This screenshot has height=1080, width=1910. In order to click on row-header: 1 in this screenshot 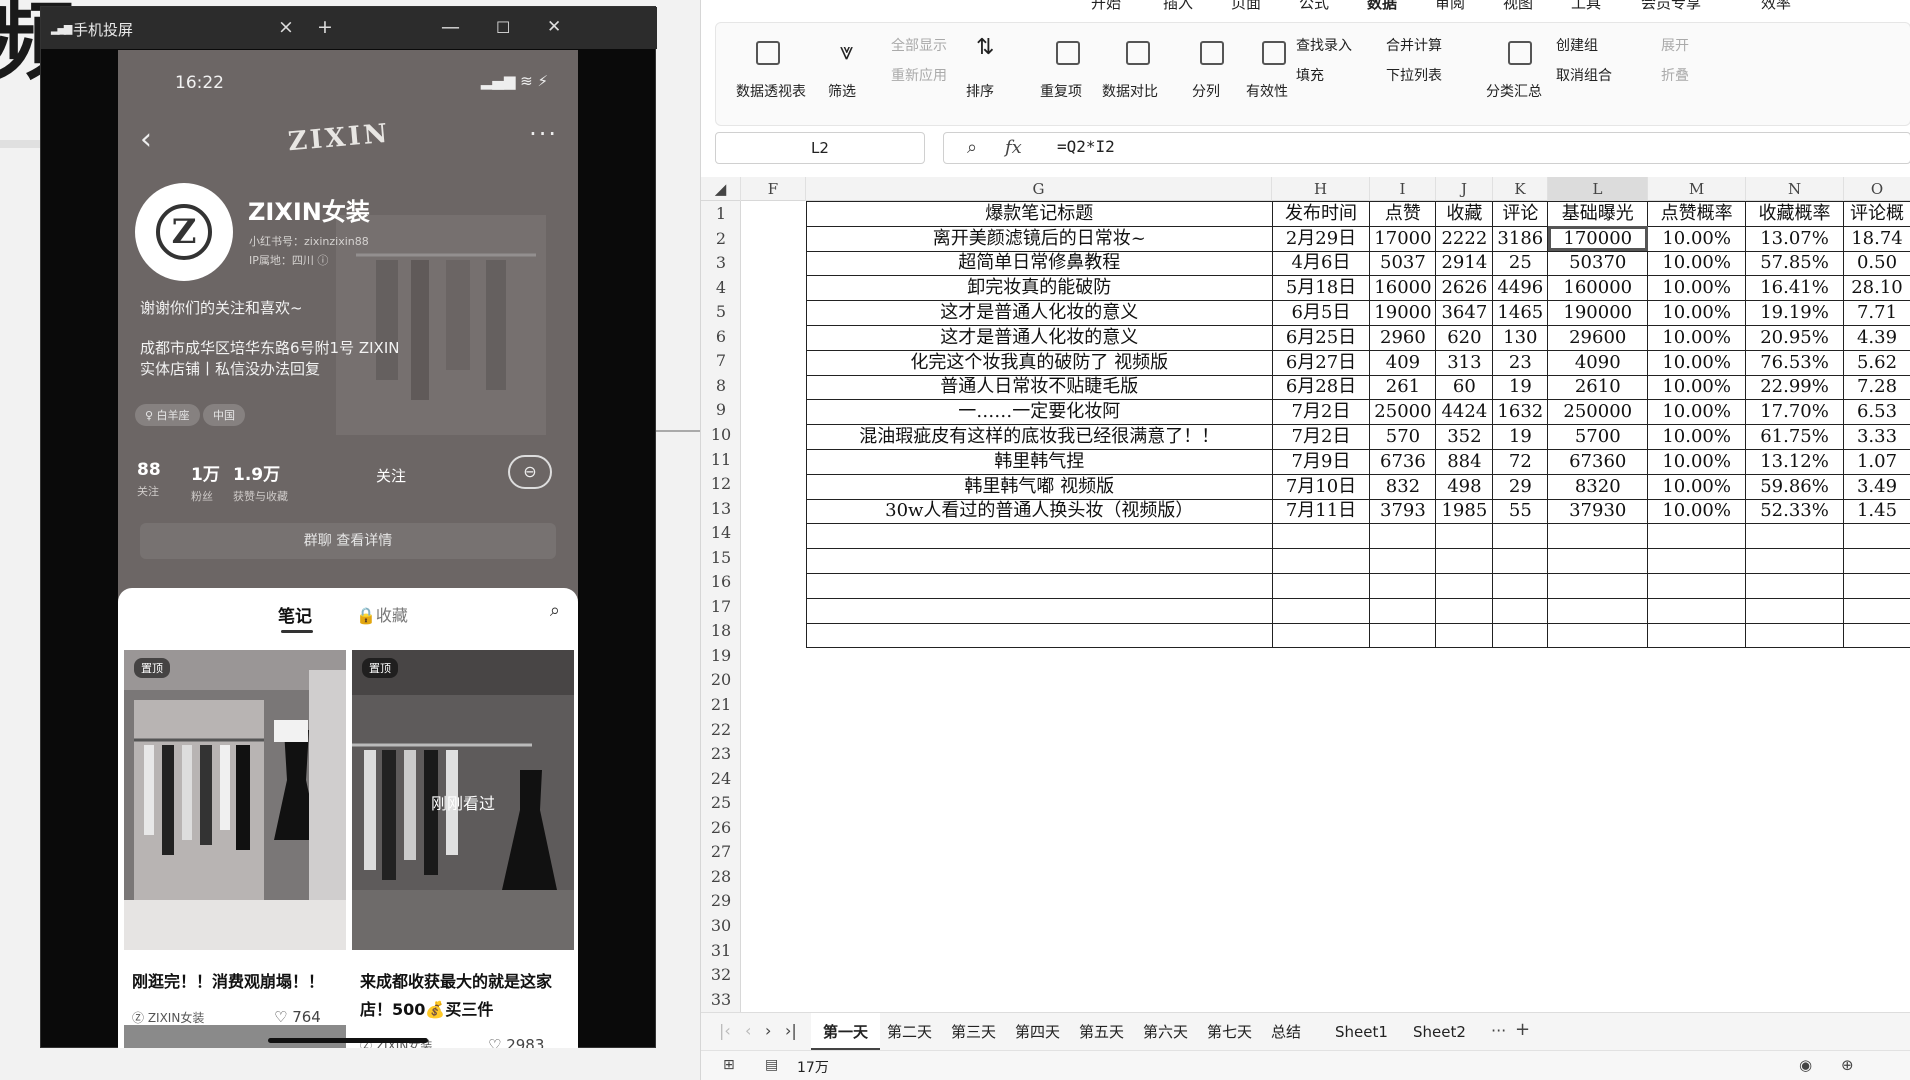, I will do `click(721, 213)`.